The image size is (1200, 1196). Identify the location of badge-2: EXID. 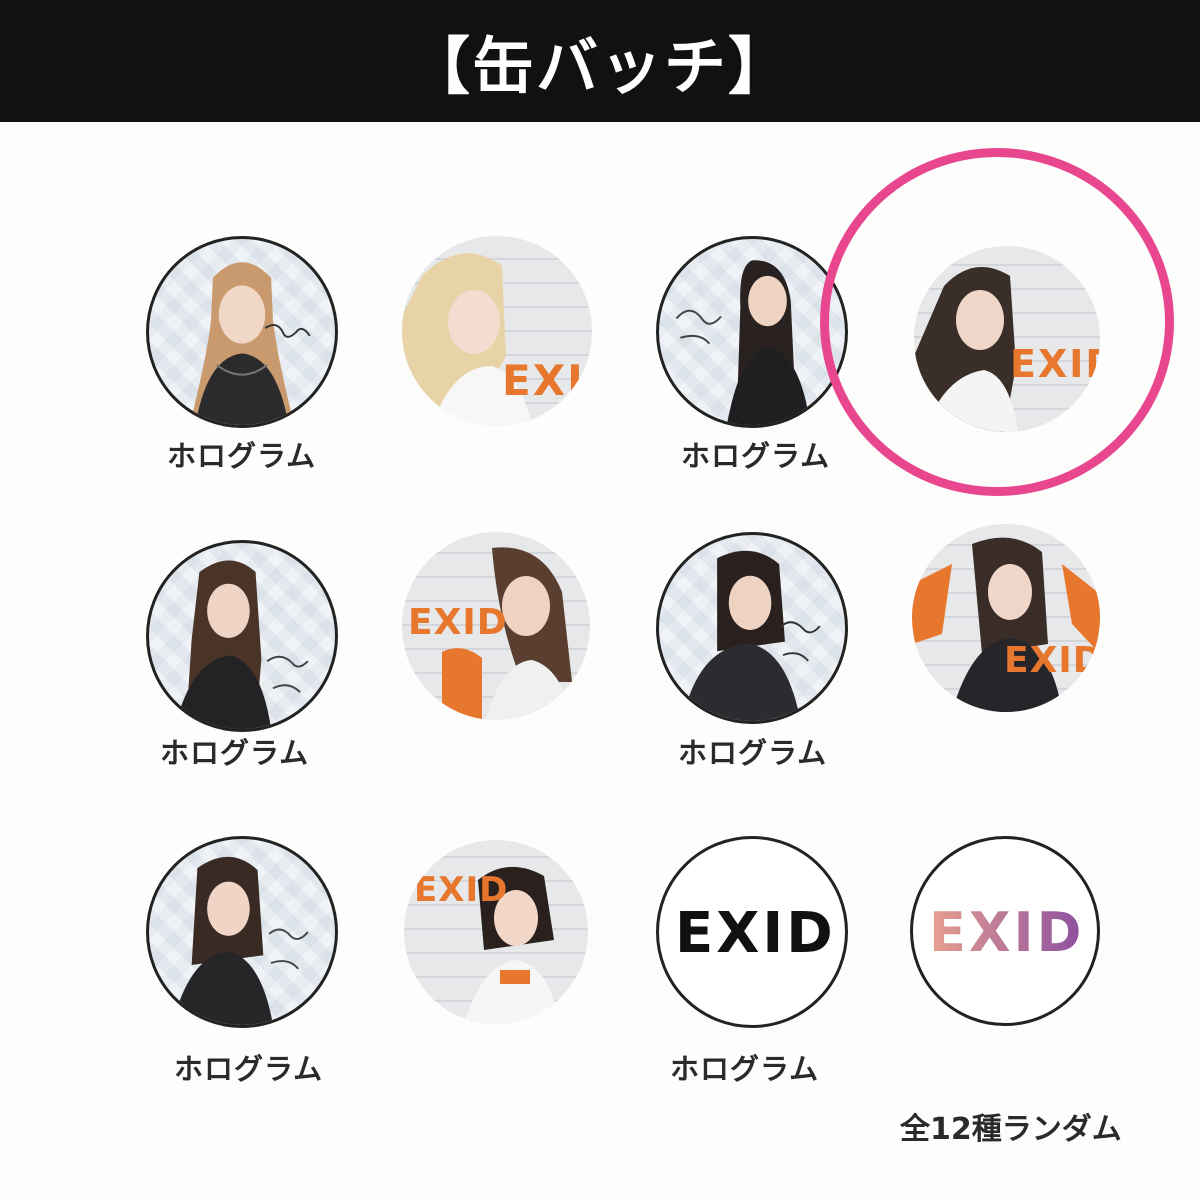
(497, 331).